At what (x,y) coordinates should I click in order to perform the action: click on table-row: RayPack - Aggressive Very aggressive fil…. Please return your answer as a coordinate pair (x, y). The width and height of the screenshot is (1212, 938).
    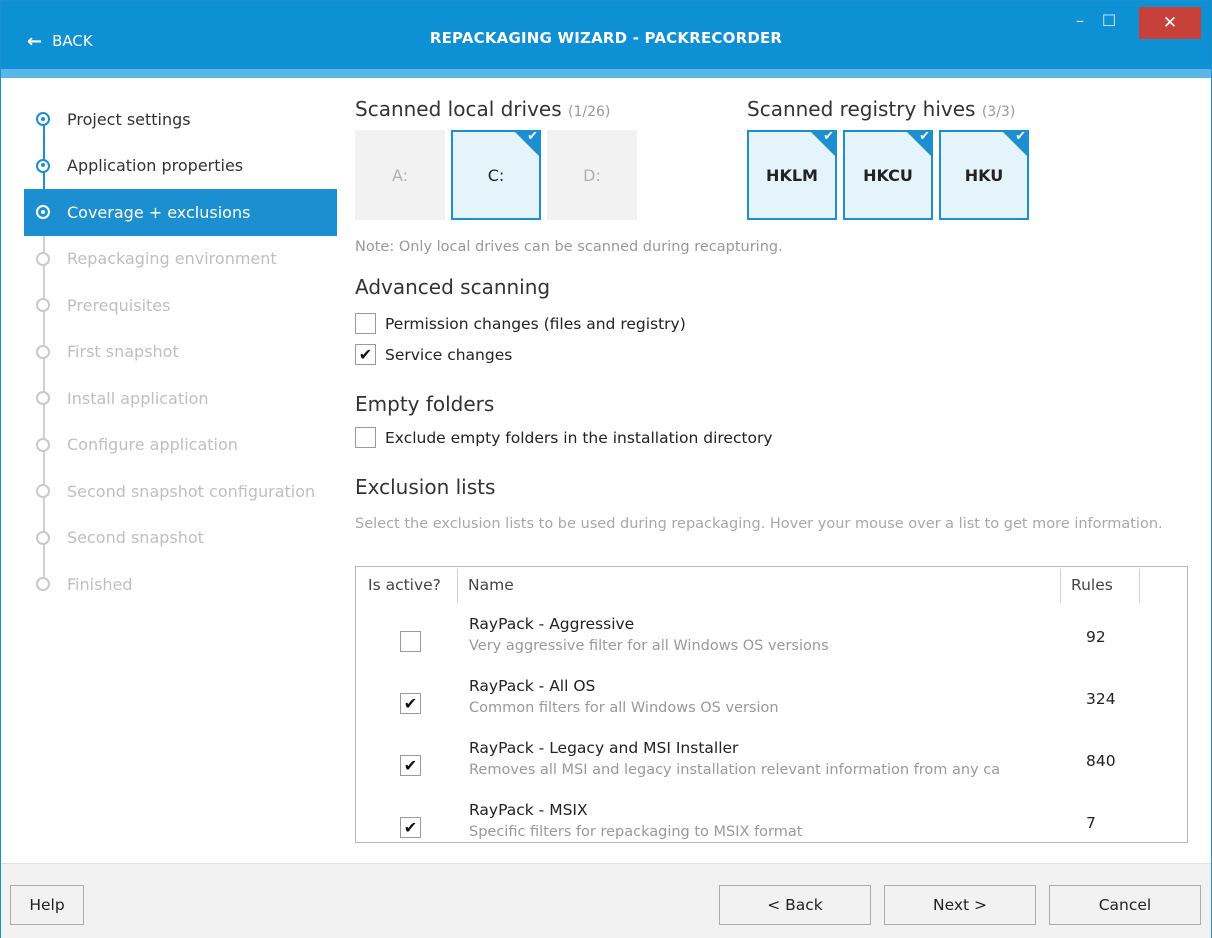
    Looking at the image, I should click on (771, 634).